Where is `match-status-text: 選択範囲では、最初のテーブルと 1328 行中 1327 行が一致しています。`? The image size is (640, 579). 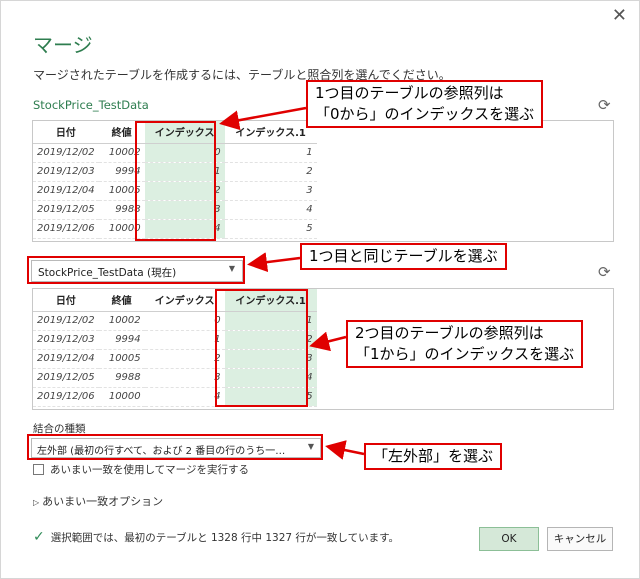 match-status-text: 選択範囲では、最初のテーブルと 1328 行中 1327 行が一致しています。 is located at coordinates (225, 537).